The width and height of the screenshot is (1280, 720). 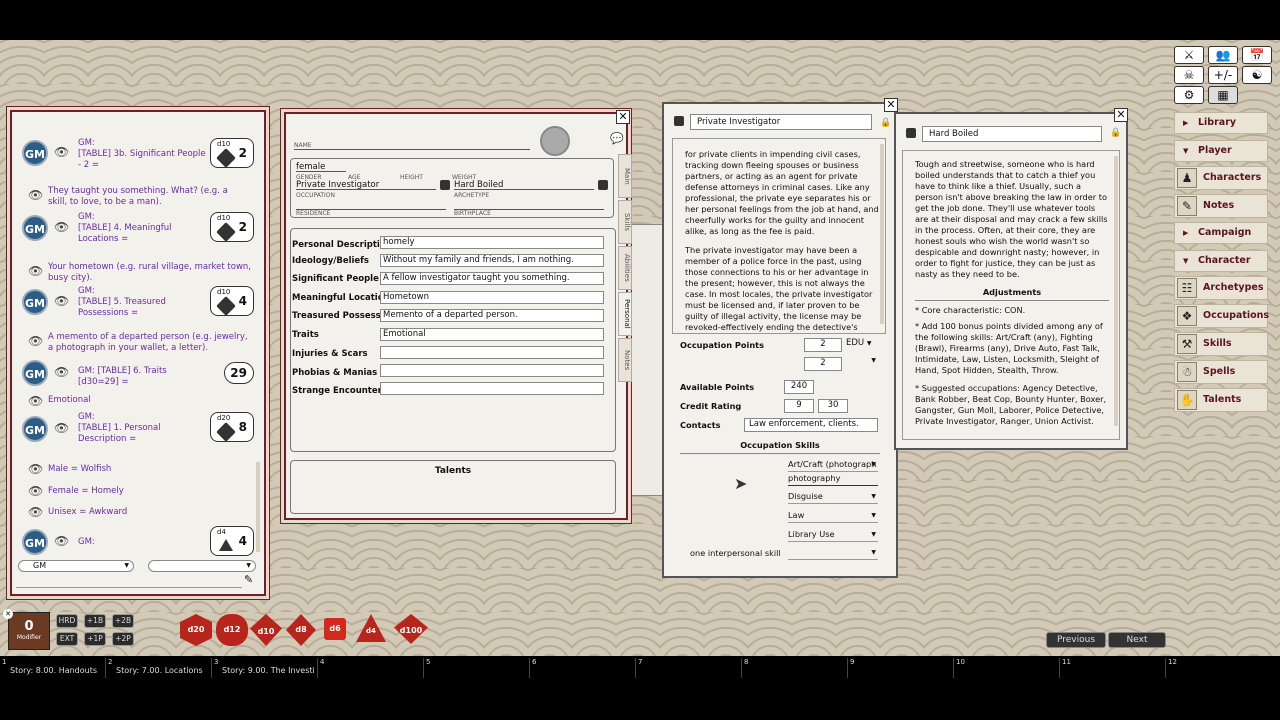 What do you see at coordinates (1221, 668) in the screenshot?
I see `hotkey-slot: 12` at bounding box center [1221, 668].